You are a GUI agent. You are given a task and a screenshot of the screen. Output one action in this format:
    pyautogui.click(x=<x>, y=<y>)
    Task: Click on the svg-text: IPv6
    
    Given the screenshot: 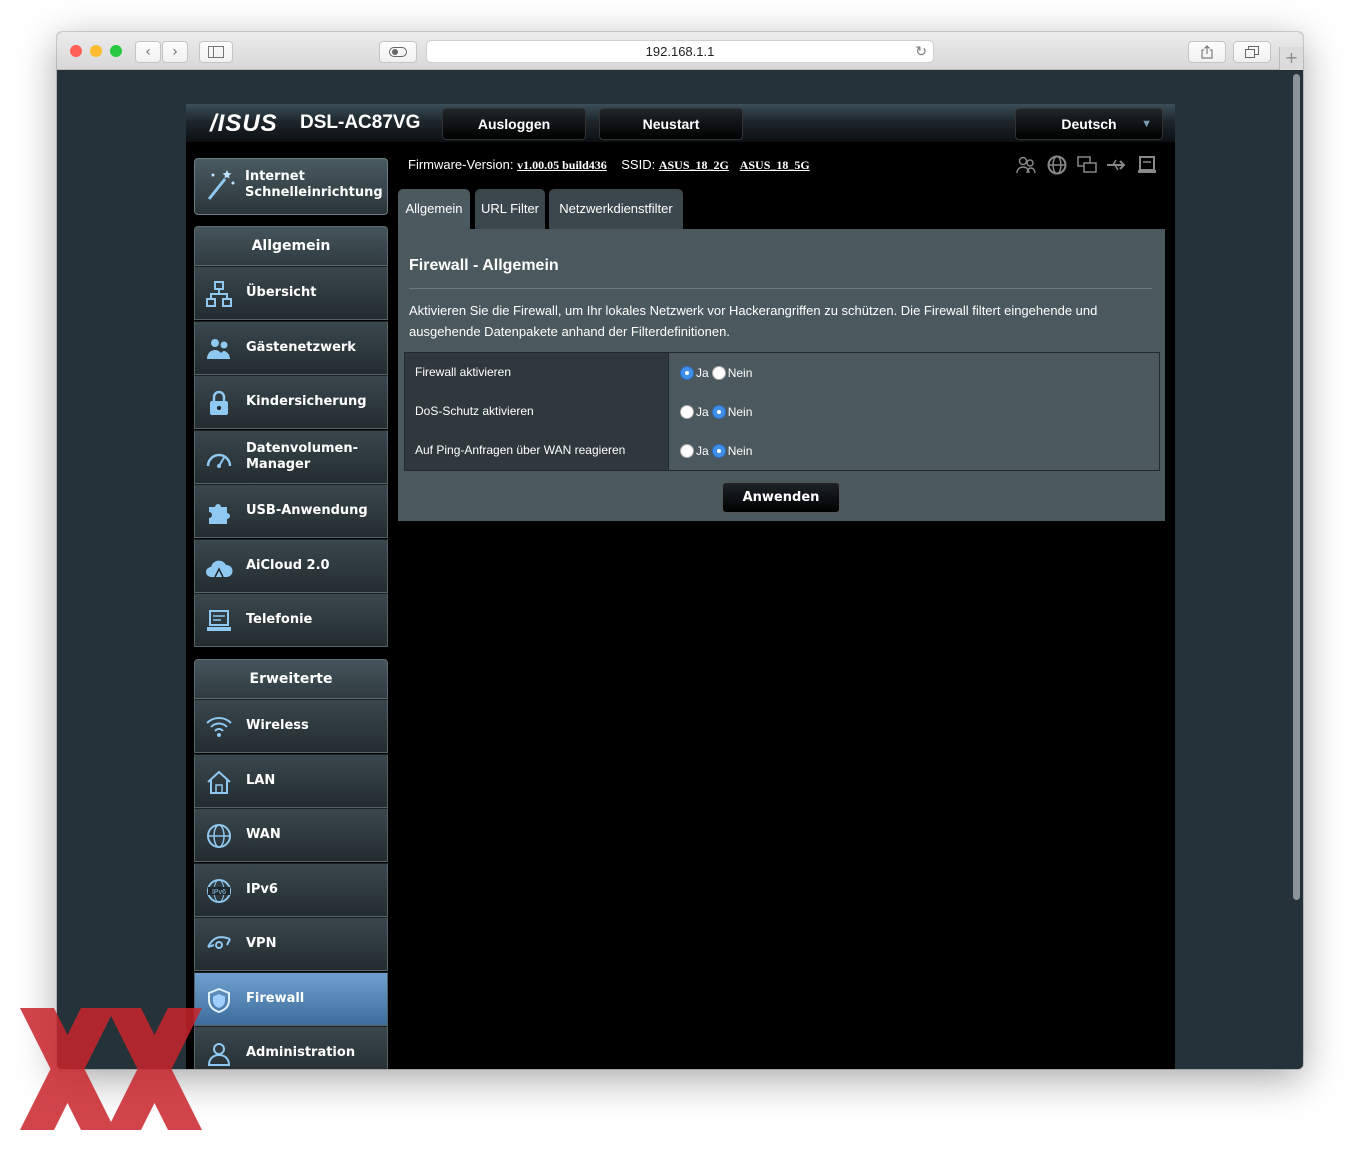 What is the action you would take?
    pyautogui.click(x=219, y=892)
    